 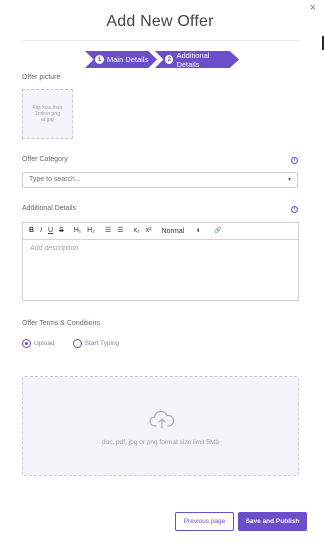 I want to click on offer-picture-hint: File less than 1mb in png or jpg, so click(x=47, y=114).